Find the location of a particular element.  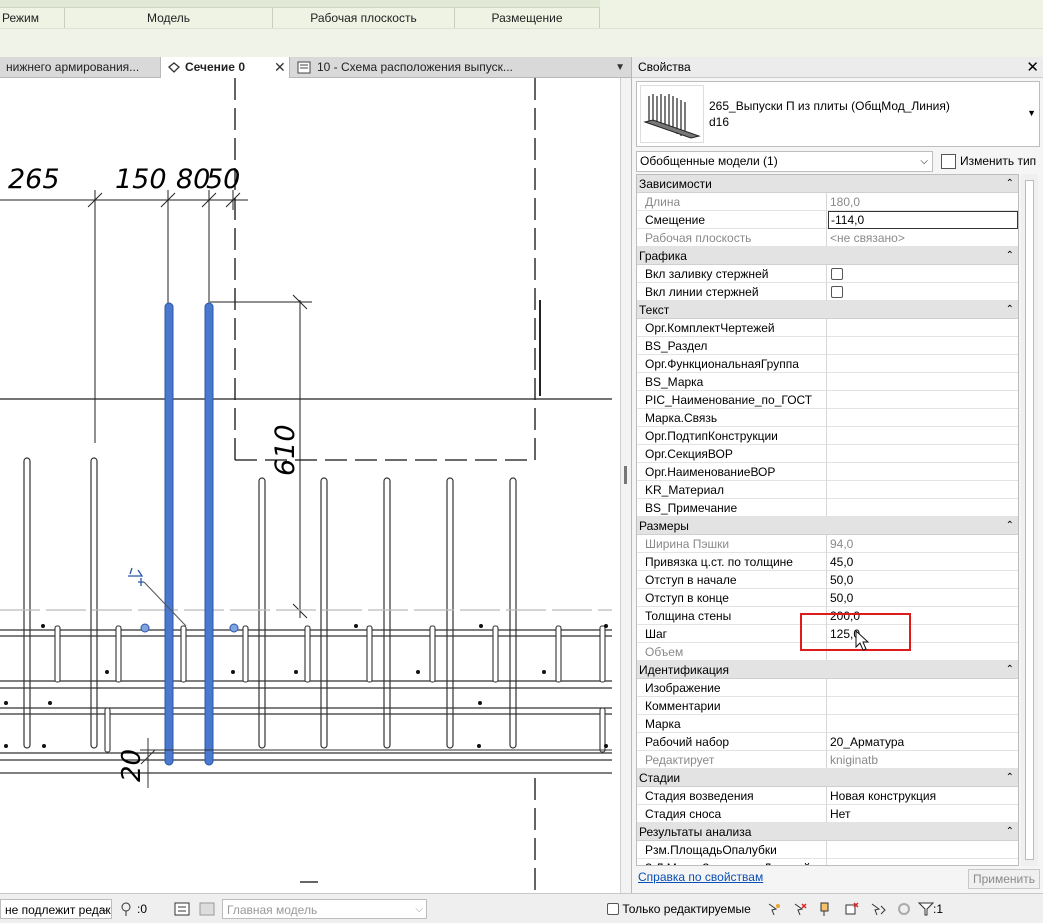

ribbon-panel-workplane: Рабочая плоскость is located at coordinates (364, 18).